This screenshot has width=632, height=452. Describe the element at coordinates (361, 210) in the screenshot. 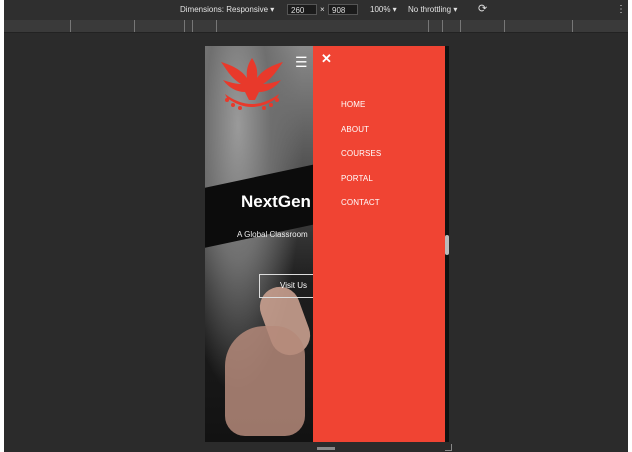

I see `nav-item-contact: CONTACT` at that location.